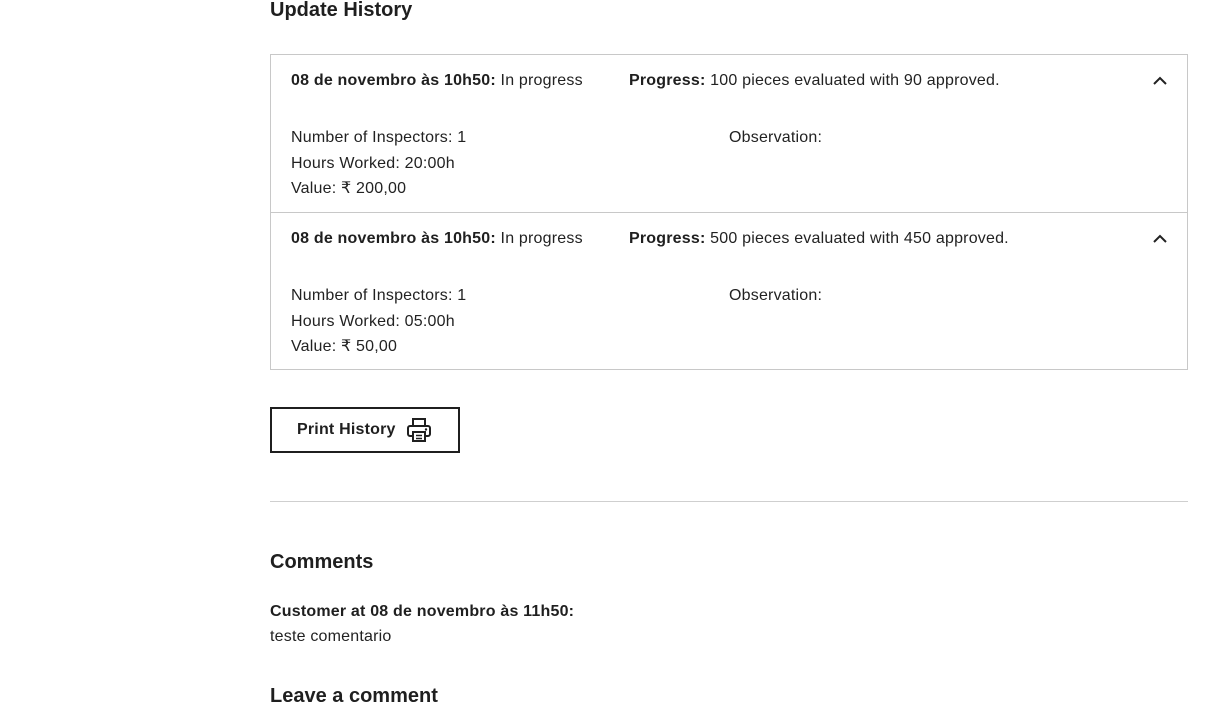 The image size is (1210, 710). Describe the element at coordinates (349, 188) in the screenshot. I see `entry-value: Value: ₹ 200,00` at that location.